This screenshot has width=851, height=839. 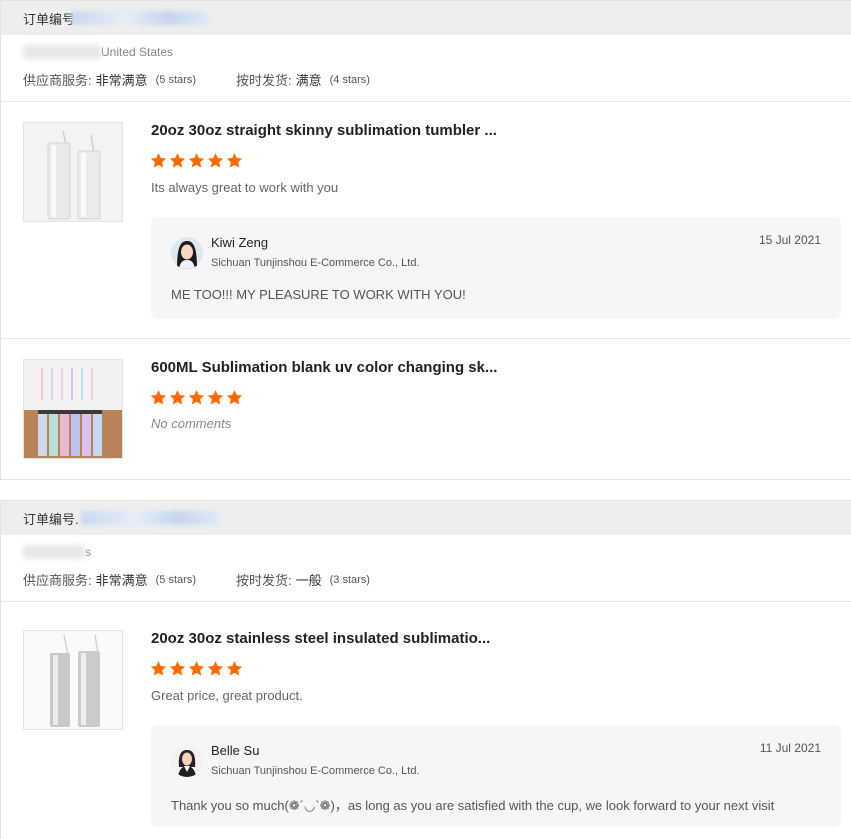 I want to click on order-number-label: 订单编号, so click(x=49, y=19).